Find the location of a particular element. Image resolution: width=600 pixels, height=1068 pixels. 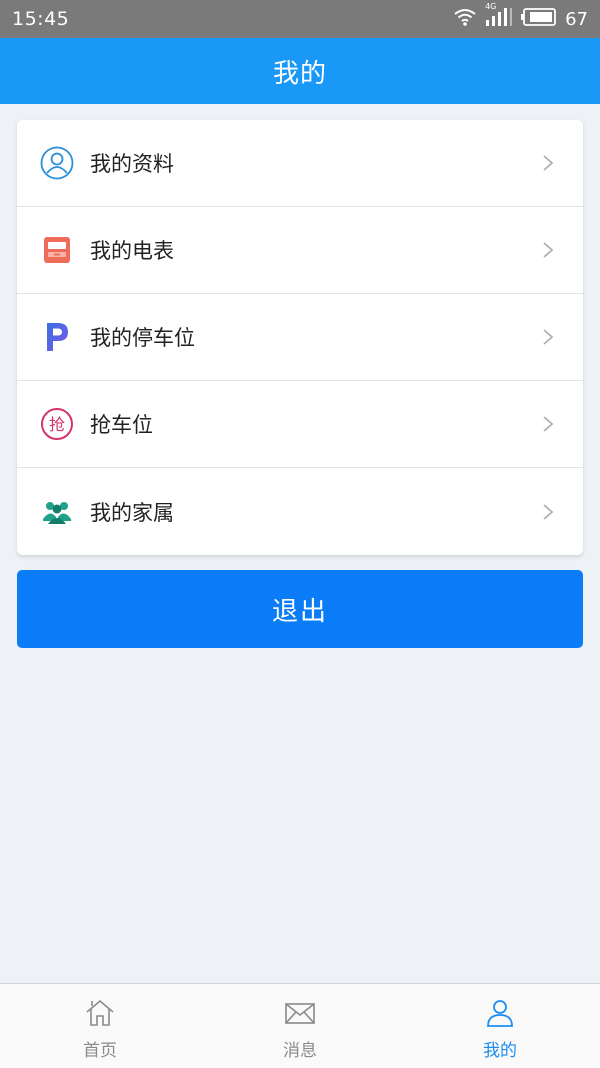

status-icons: 4G 67 is located at coordinates (520, 17).